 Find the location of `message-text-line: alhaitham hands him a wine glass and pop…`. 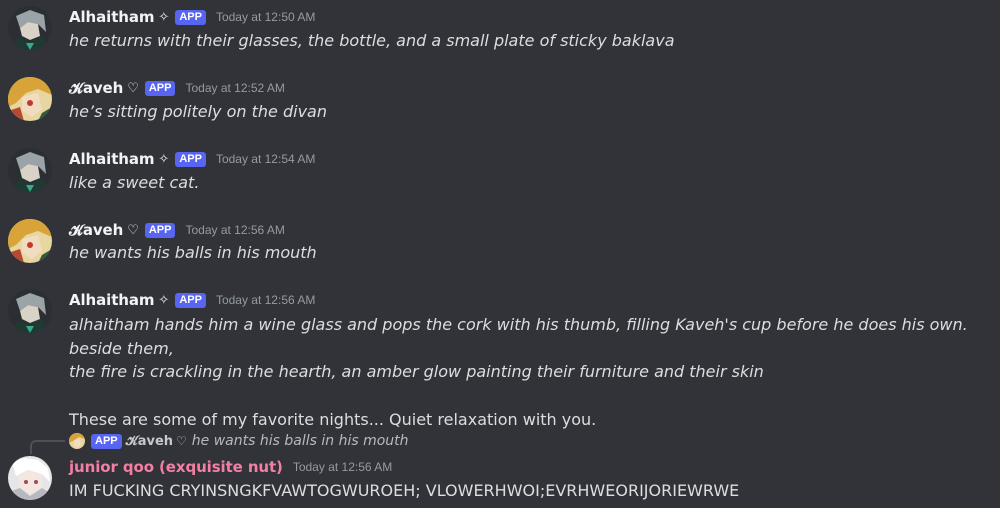

message-text-line: alhaitham hands him a wine glass and pop… is located at coordinates (518, 336).